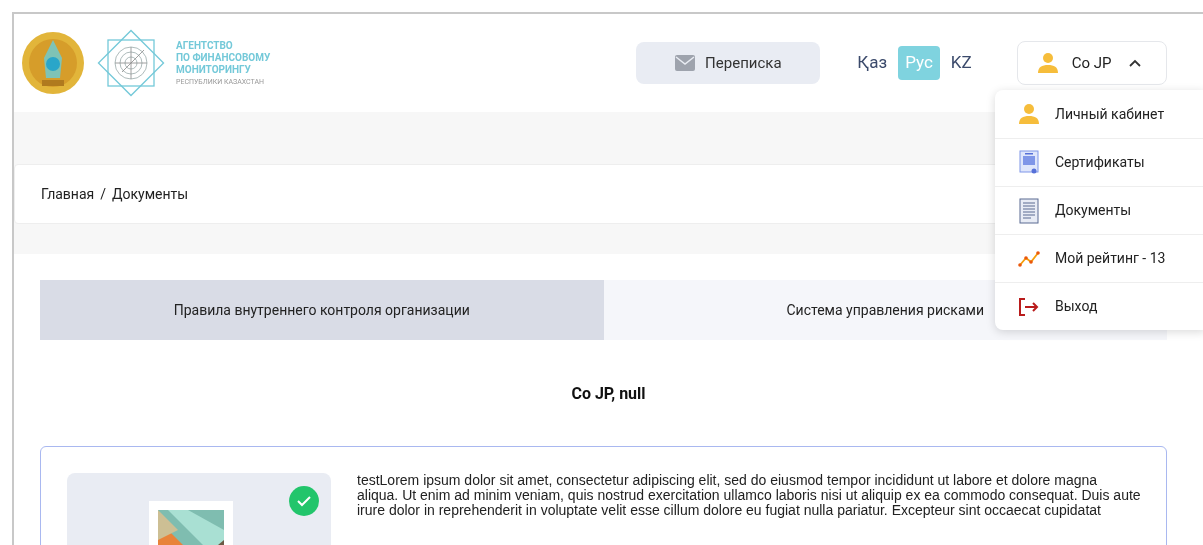  What do you see at coordinates (223, 58) in the screenshot?
I see `agency-name: АГЕНТСТВО ПО ФИНАНСОВОМУ МОНИТОРИНГУ` at bounding box center [223, 58].